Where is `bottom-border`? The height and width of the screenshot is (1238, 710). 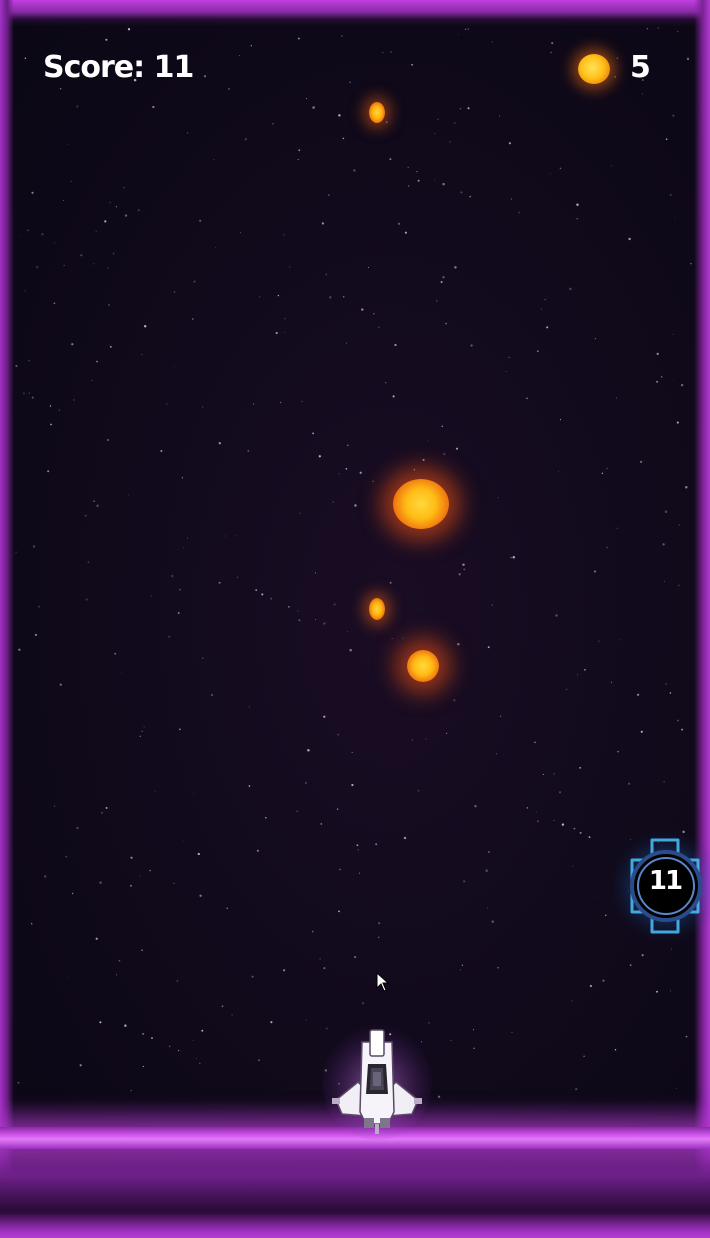
bottom-border is located at coordinates (355, 1226).